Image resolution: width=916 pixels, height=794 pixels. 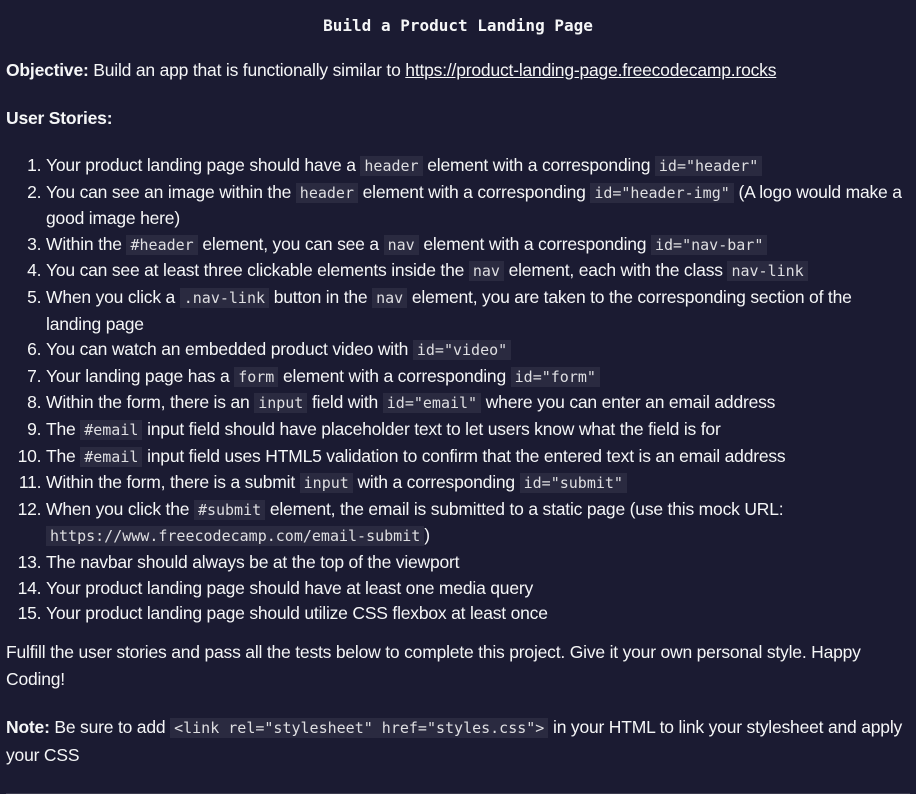 What do you see at coordinates (458, 25) in the screenshot?
I see `page-title: Build a Product Landing Page` at bounding box center [458, 25].